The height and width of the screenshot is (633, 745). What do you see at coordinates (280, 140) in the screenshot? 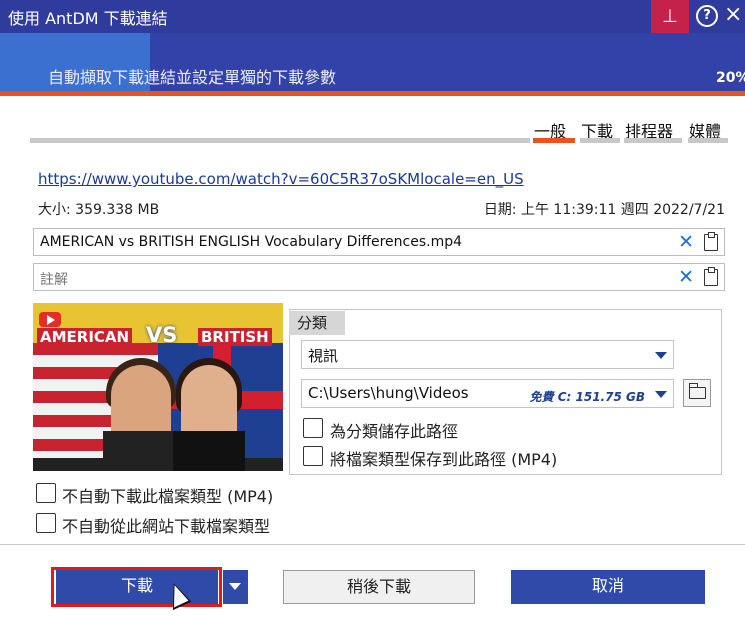
I see `tabs-track` at bounding box center [280, 140].